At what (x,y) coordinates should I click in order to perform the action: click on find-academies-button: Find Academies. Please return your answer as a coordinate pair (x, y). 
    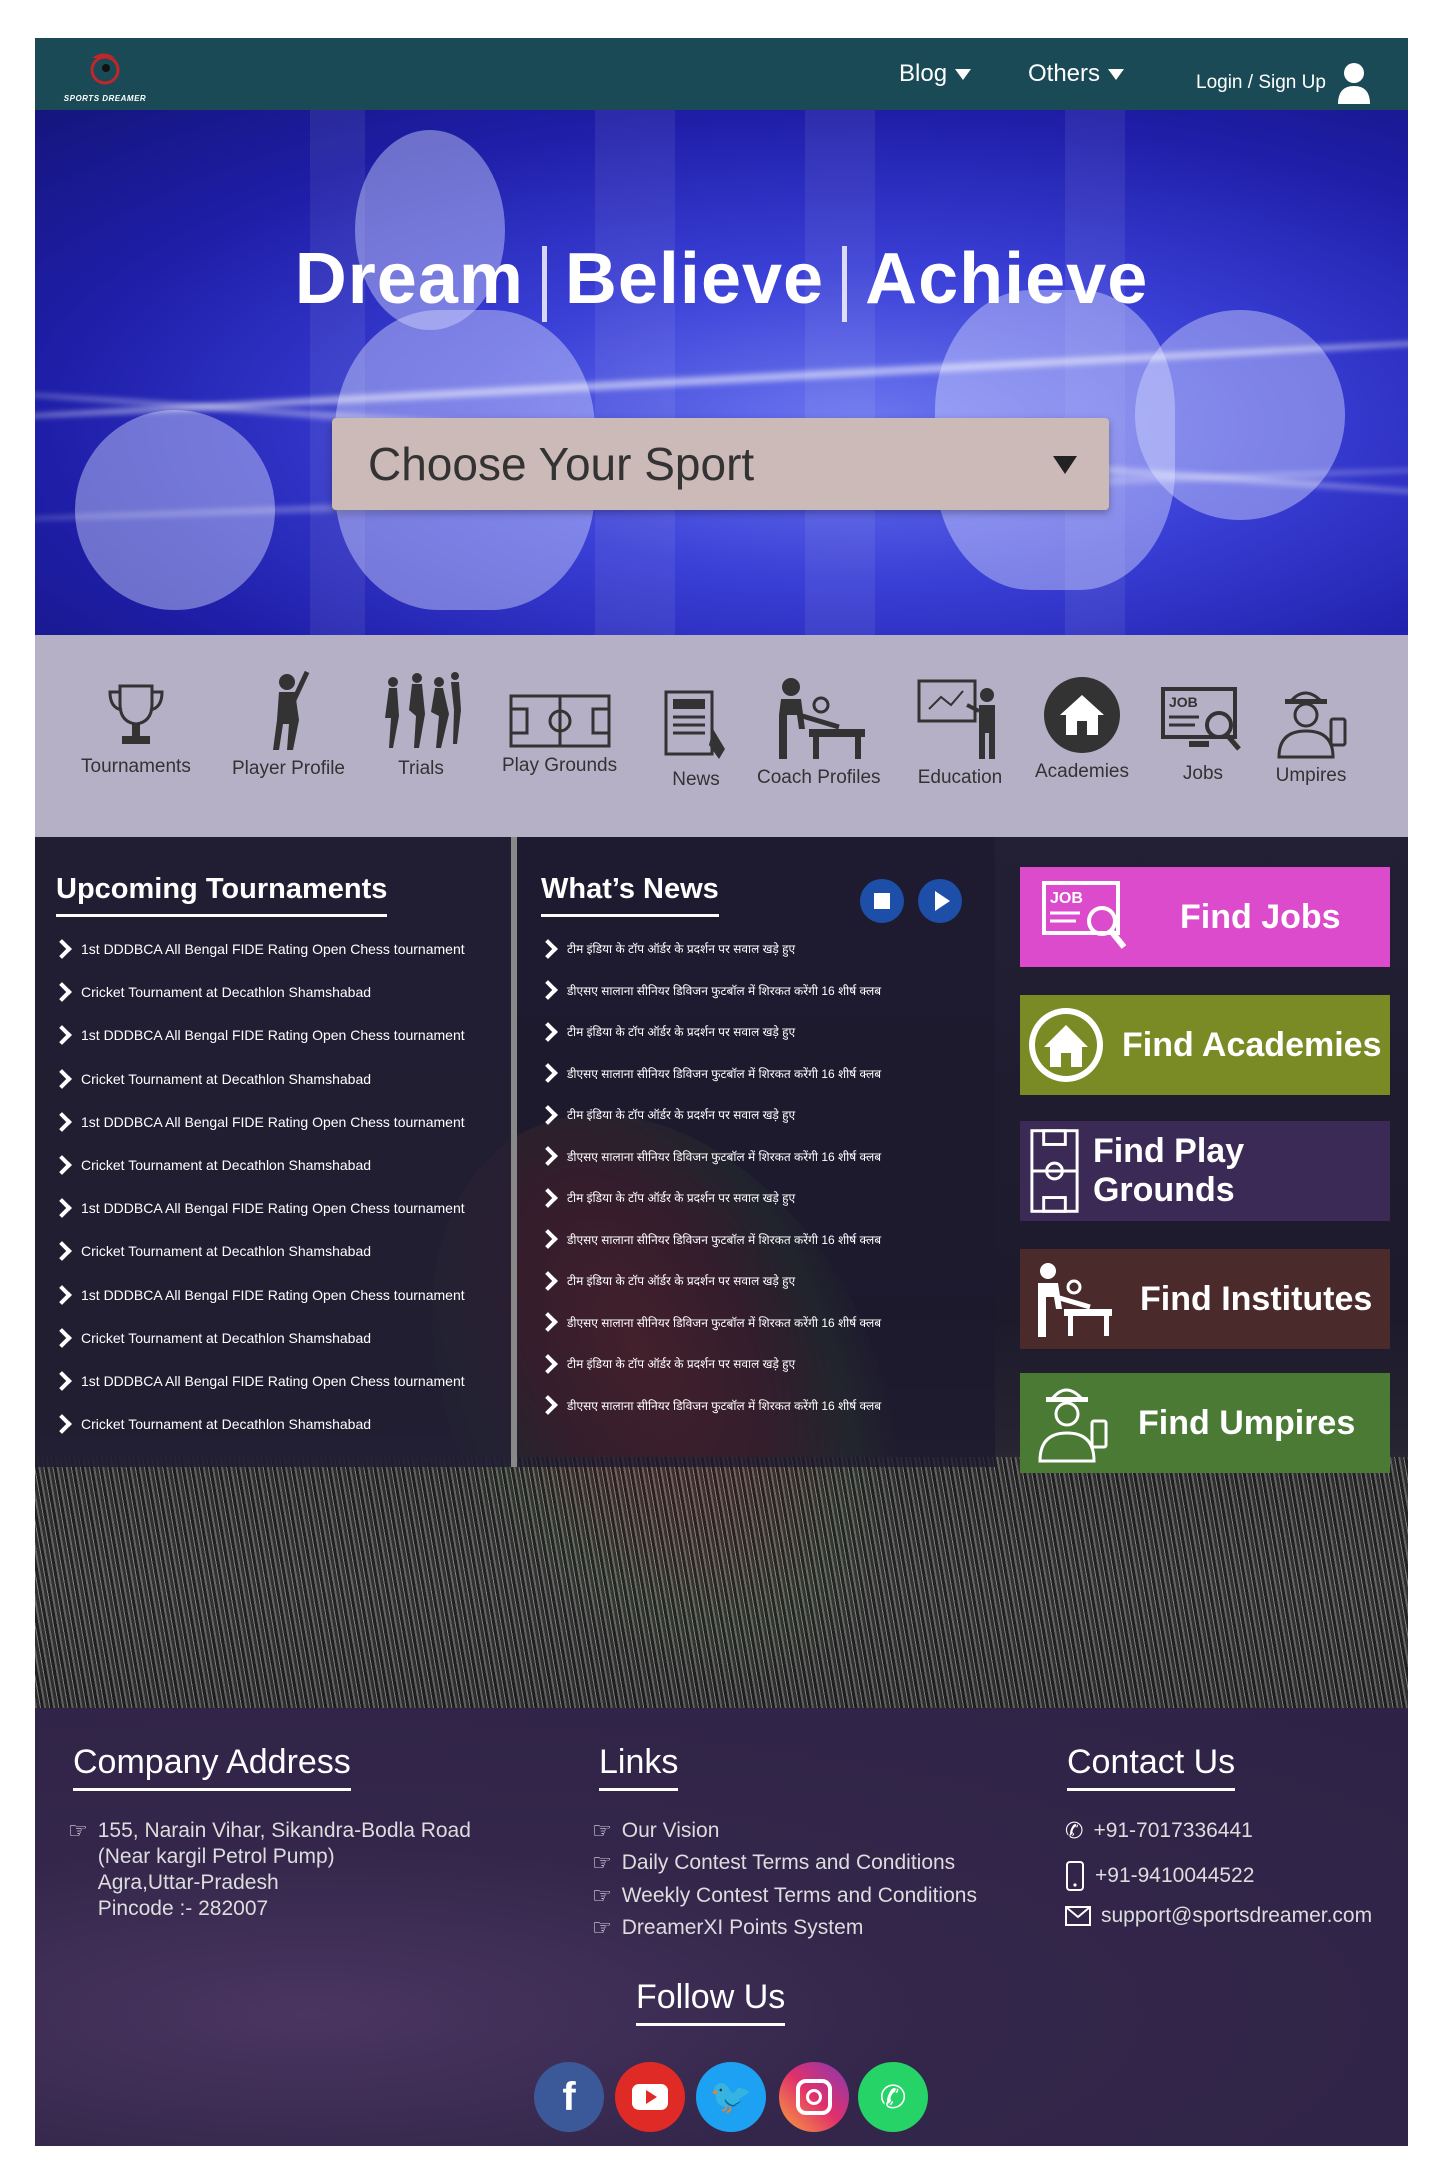
    Looking at the image, I should click on (1205, 1045).